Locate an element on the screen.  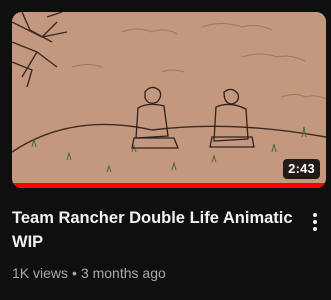
more-vert-icon is located at coordinates (315, 215).